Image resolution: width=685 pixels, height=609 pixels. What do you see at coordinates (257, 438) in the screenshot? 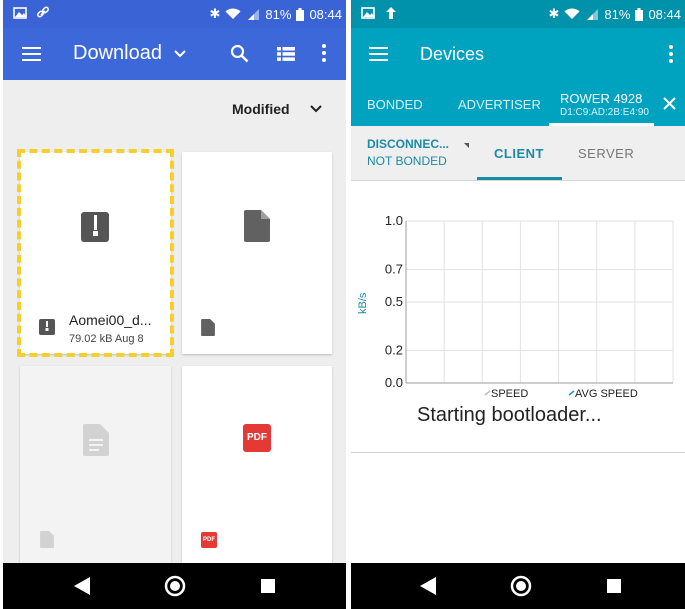
I see `pdf-file-icon: PDF` at bounding box center [257, 438].